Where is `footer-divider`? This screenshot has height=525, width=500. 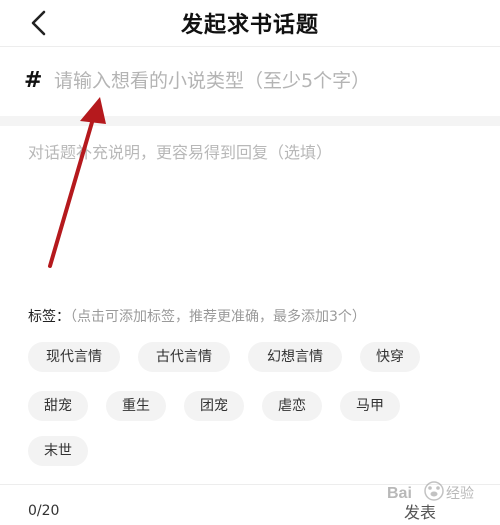 footer-divider is located at coordinates (250, 484).